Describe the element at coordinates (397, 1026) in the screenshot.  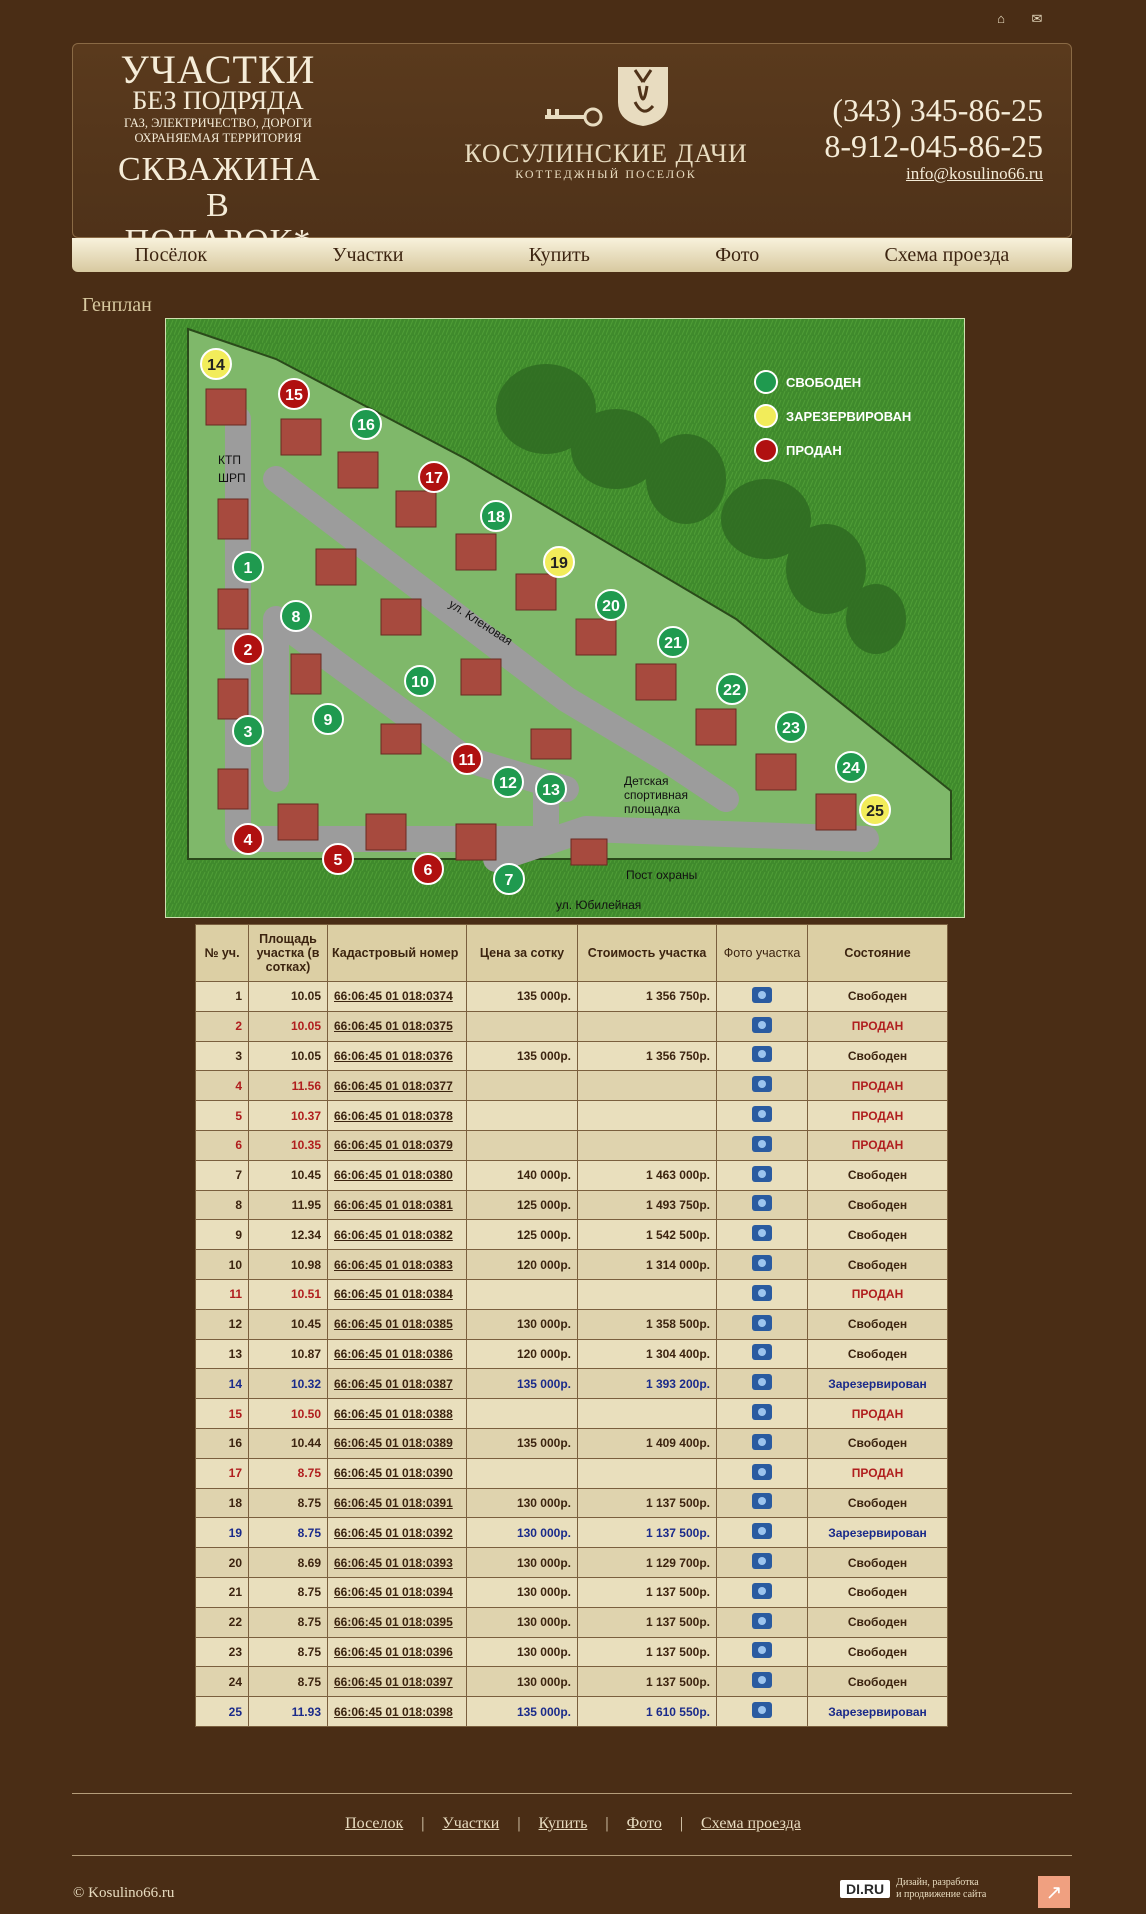
I see `plot-cadastral-link: 66:06:45 01 018:0375` at that location.